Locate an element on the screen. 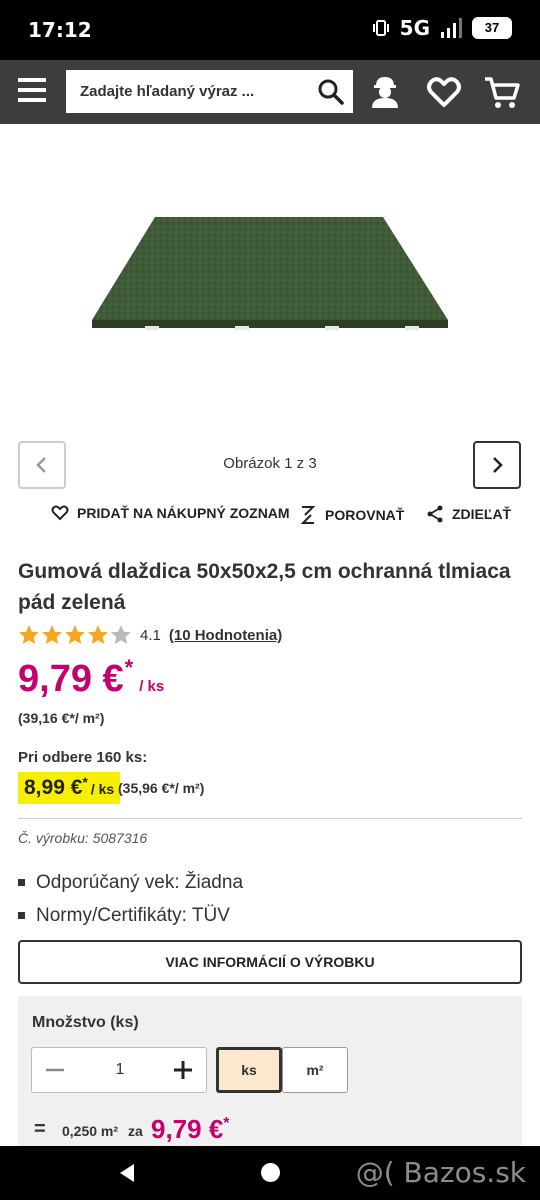 The height and width of the screenshot is (1200, 540). gallery-next-button is located at coordinates (497, 465).